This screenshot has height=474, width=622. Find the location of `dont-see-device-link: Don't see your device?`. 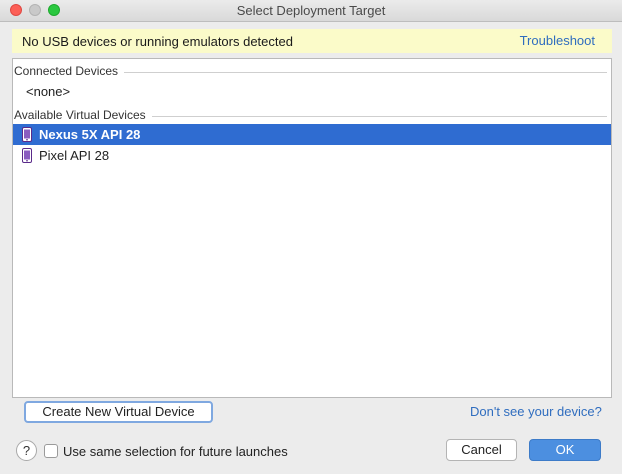

dont-see-device-link: Don't see your device? is located at coordinates (536, 411).